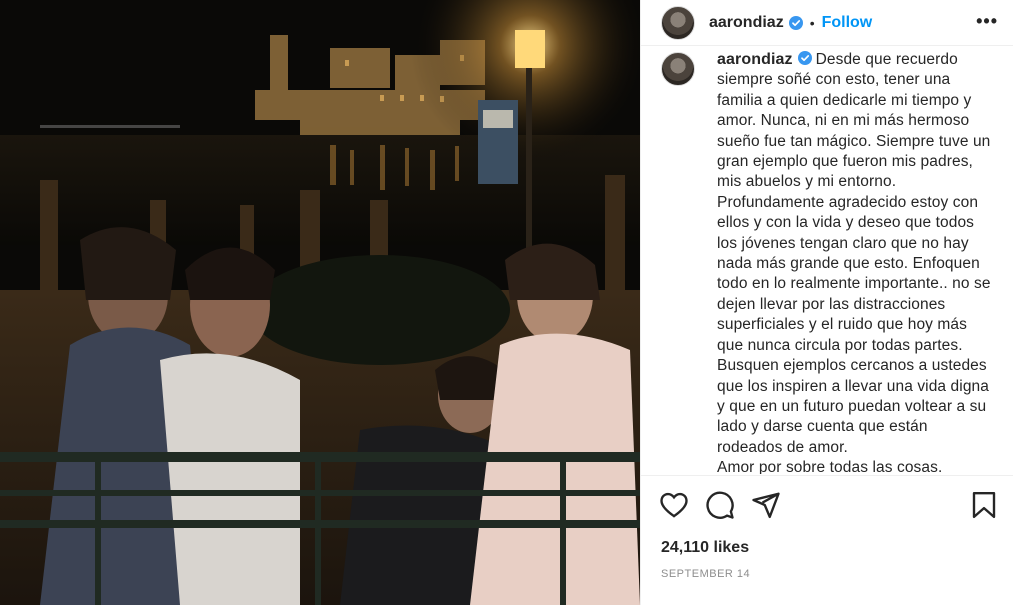 The height and width of the screenshot is (605, 1013). I want to click on caption-line: dejen llevar por las distracciones, so click(831, 304).